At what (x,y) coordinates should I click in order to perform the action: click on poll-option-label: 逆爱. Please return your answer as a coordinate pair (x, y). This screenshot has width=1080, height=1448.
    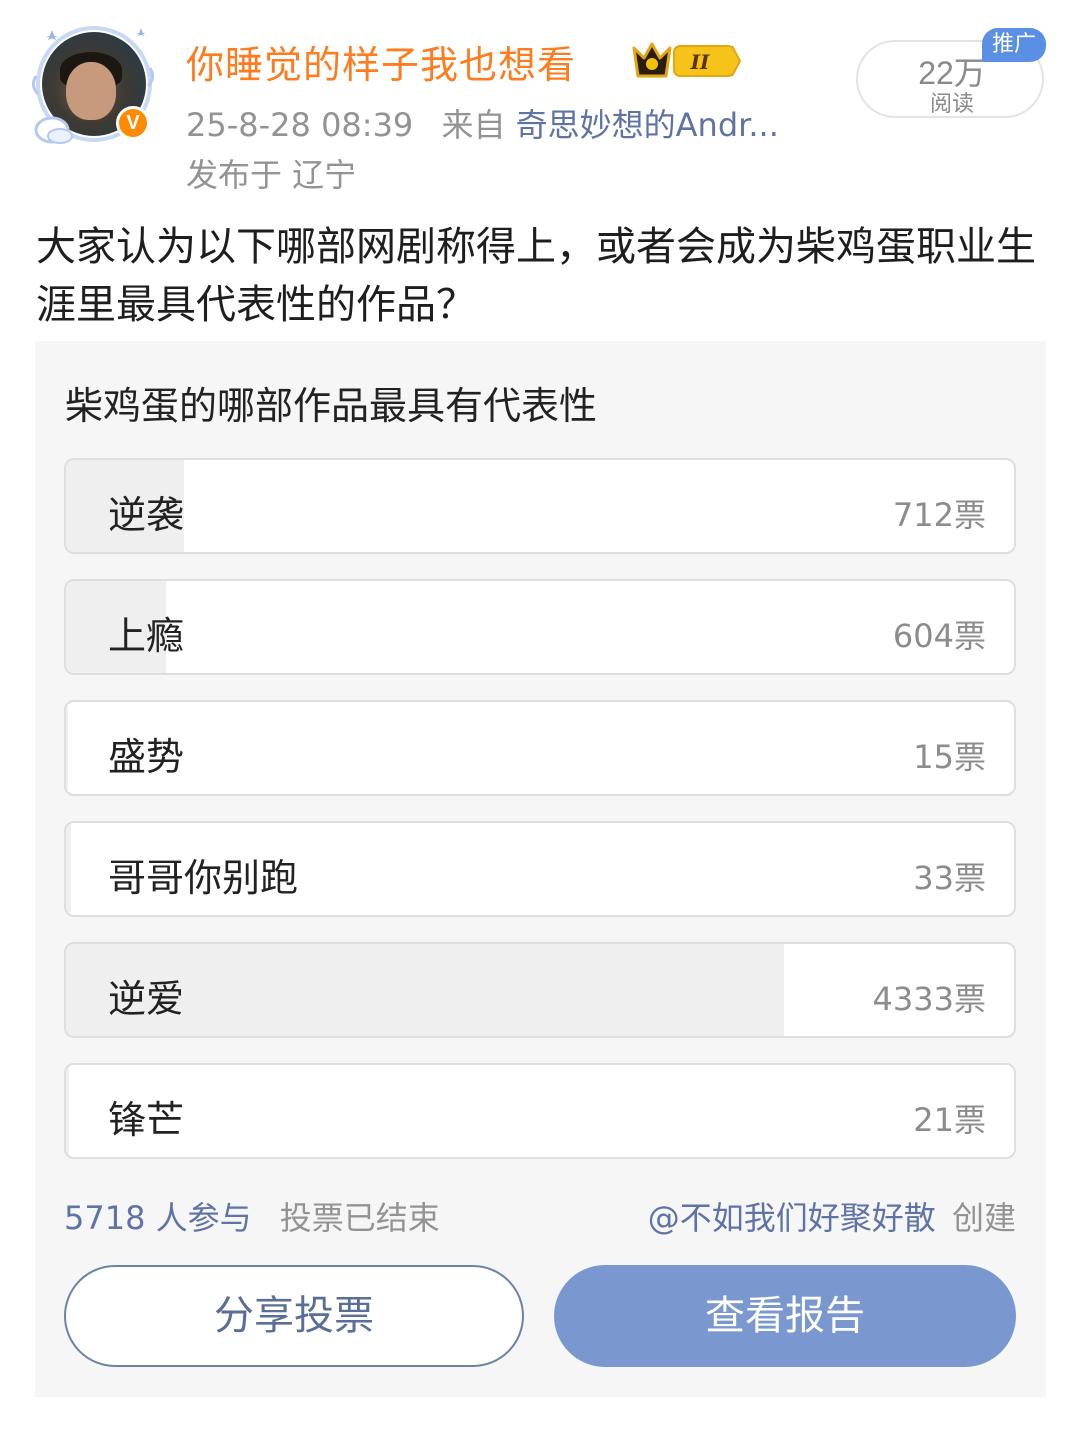
    Looking at the image, I should click on (146, 999).